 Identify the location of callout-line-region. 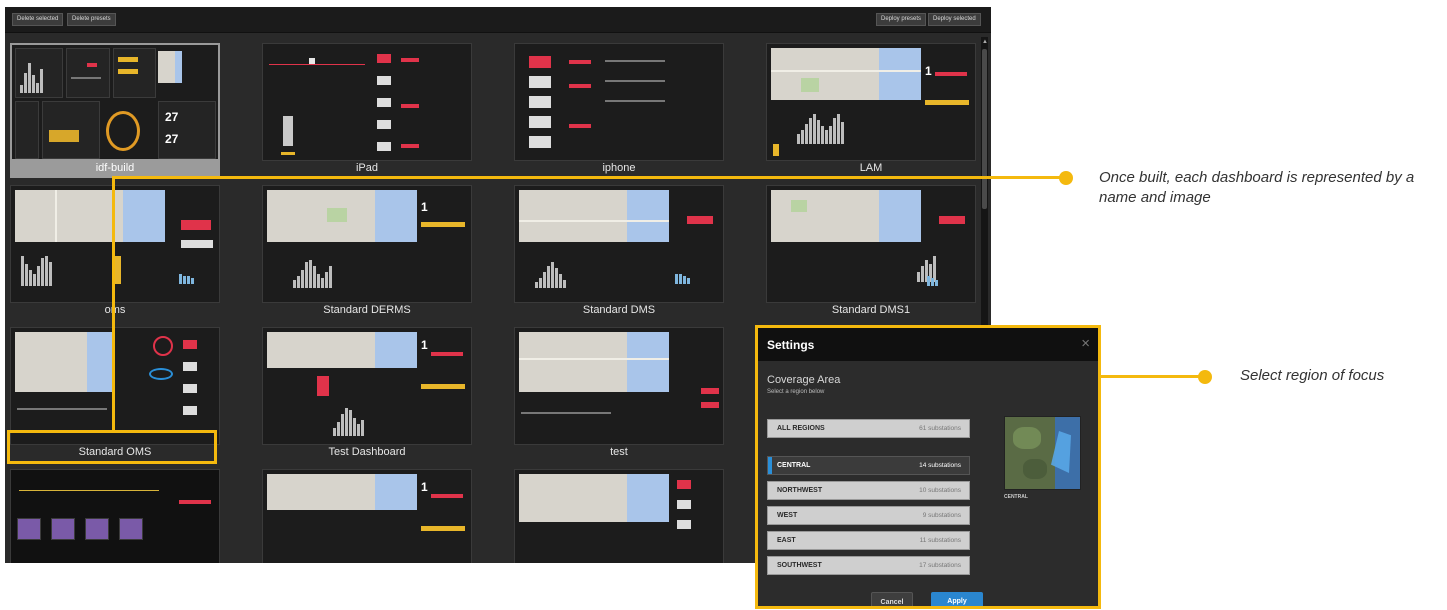
(1153, 376).